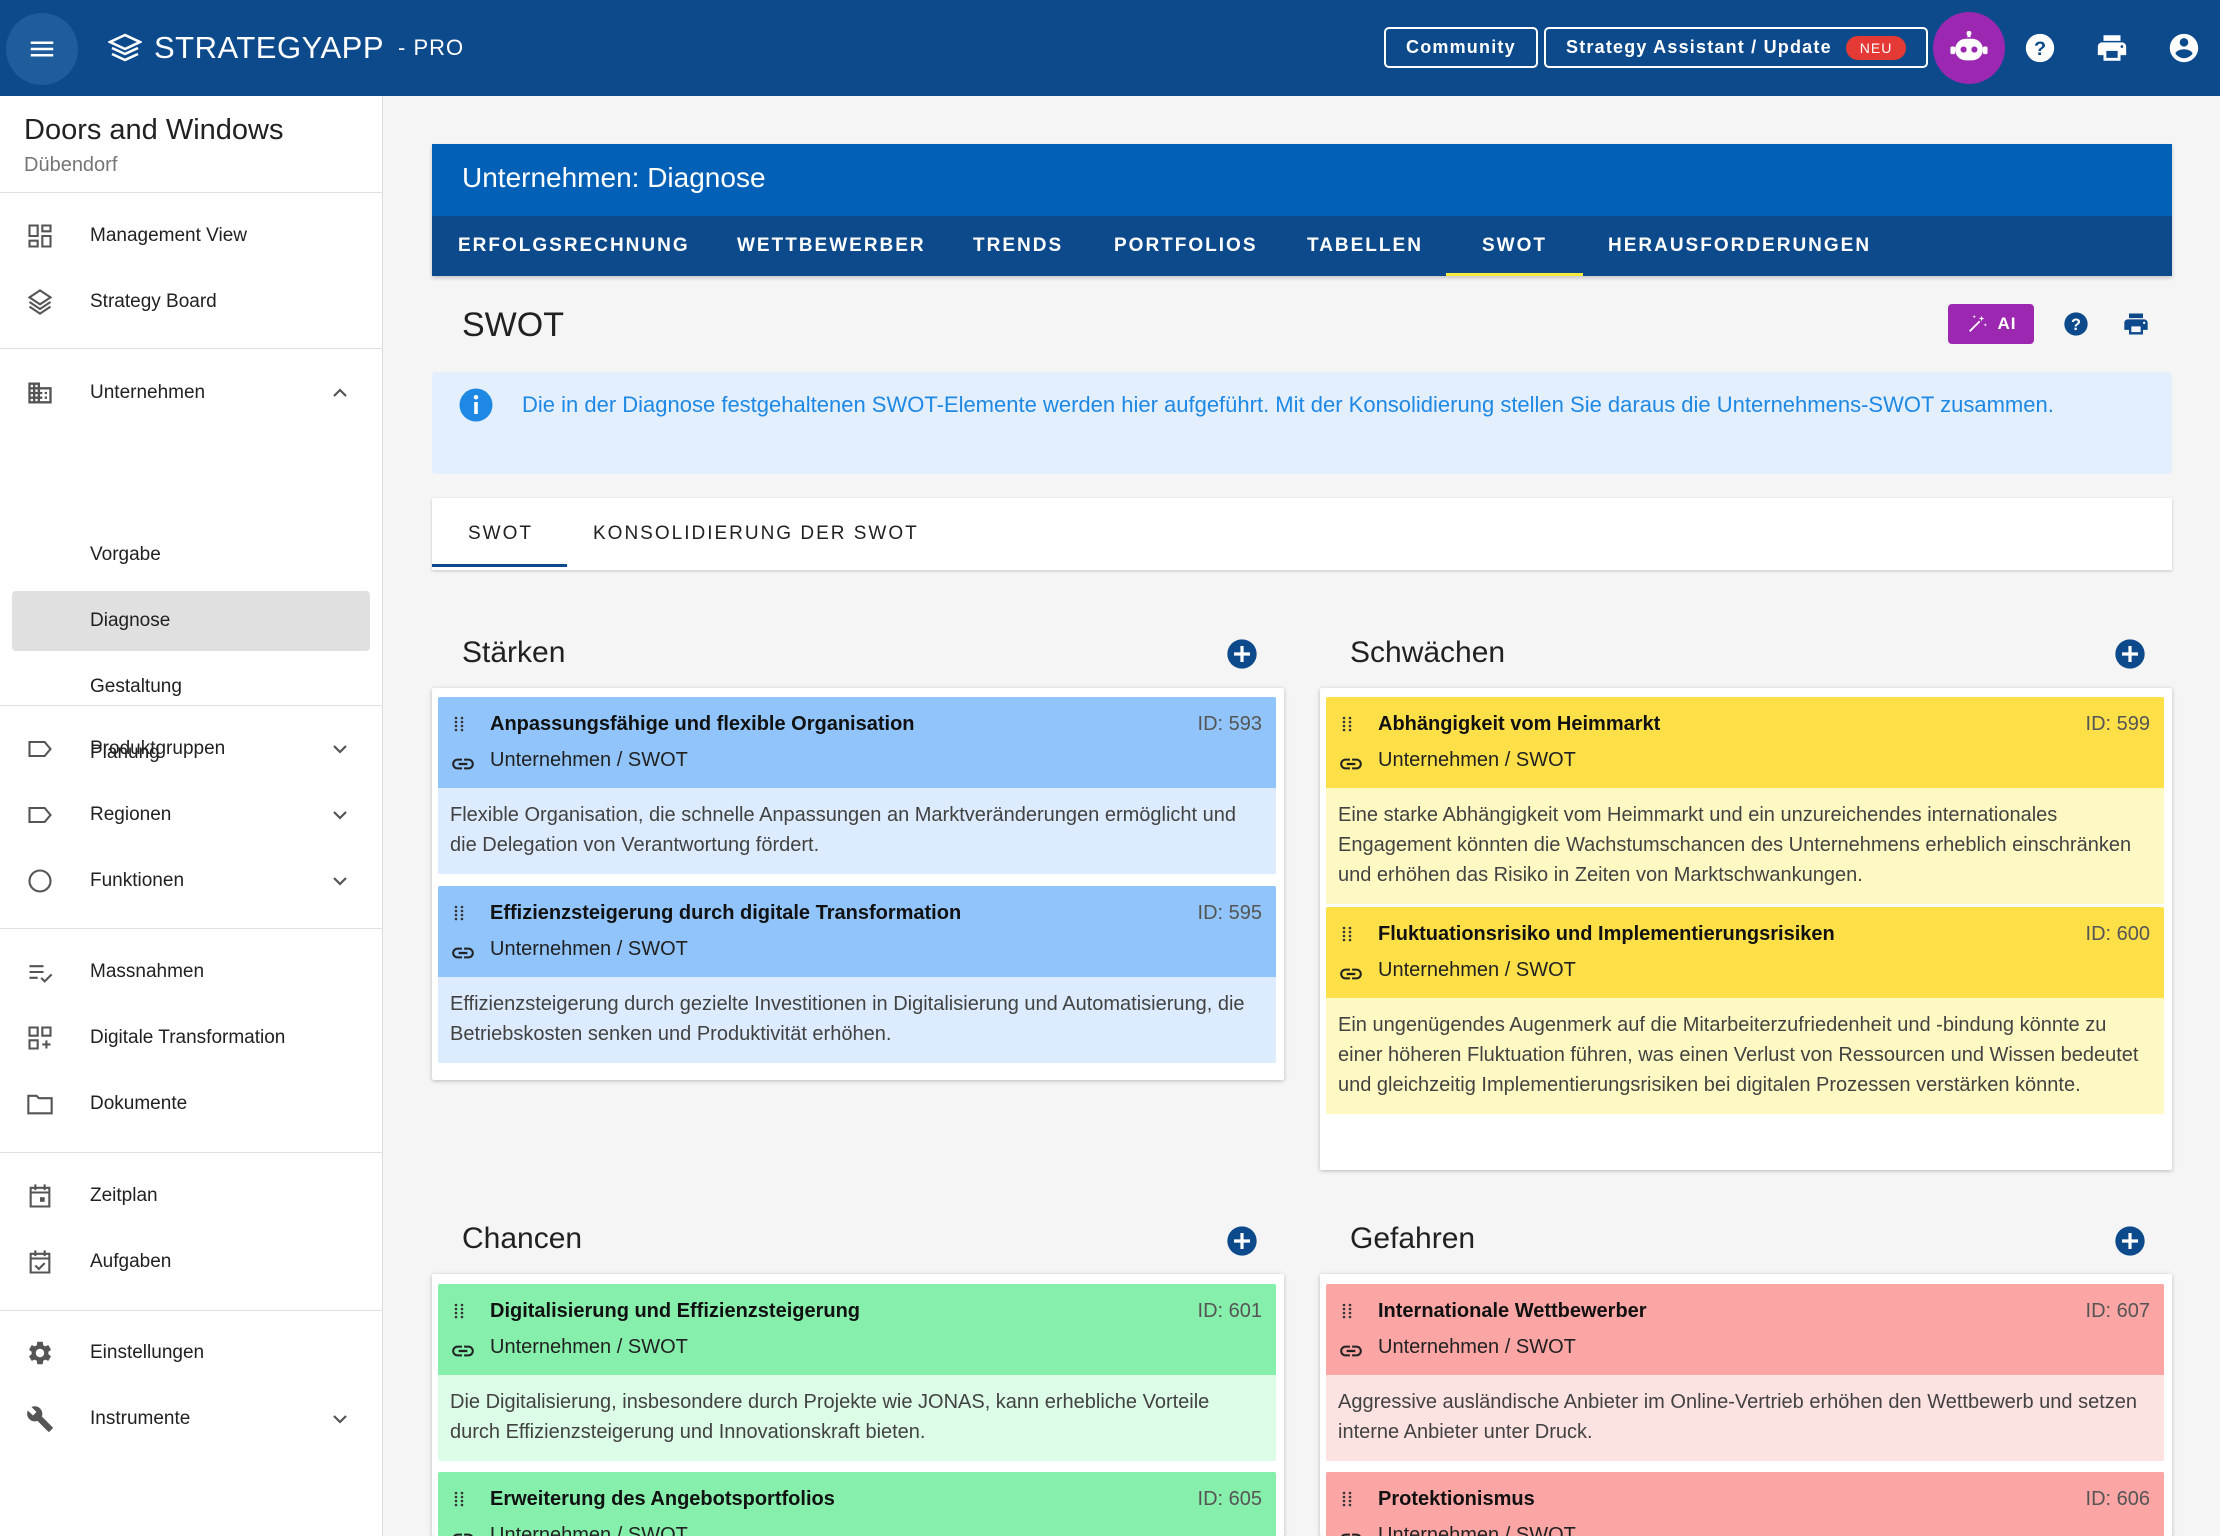 This screenshot has width=2220, height=1536. What do you see at coordinates (500, 534) in the screenshot?
I see `subtab-swot: SWOT` at bounding box center [500, 534].